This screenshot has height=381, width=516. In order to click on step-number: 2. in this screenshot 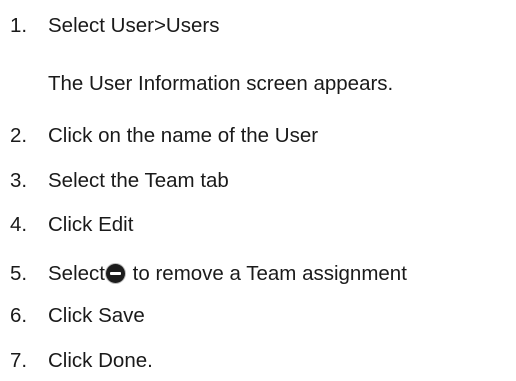, I will do `click(19, 135)`.